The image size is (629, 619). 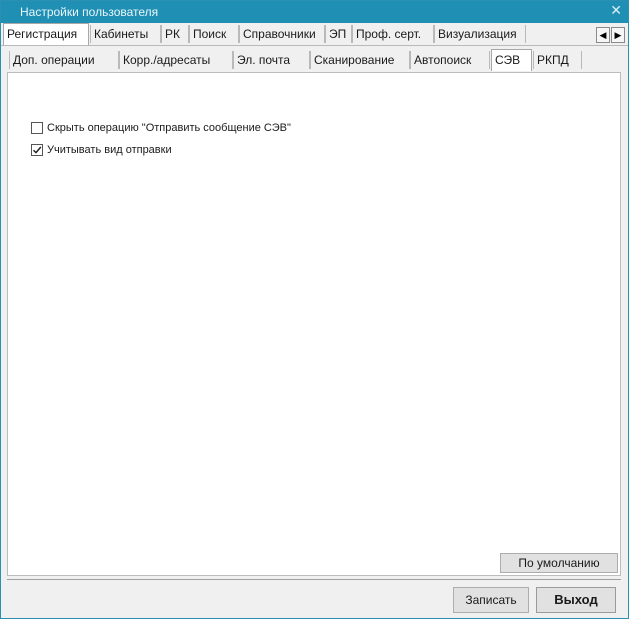 What do you see at coordinates (491, 600) in the screenshot?
I see `save-button: Записать` at bounding box center [491, 600].